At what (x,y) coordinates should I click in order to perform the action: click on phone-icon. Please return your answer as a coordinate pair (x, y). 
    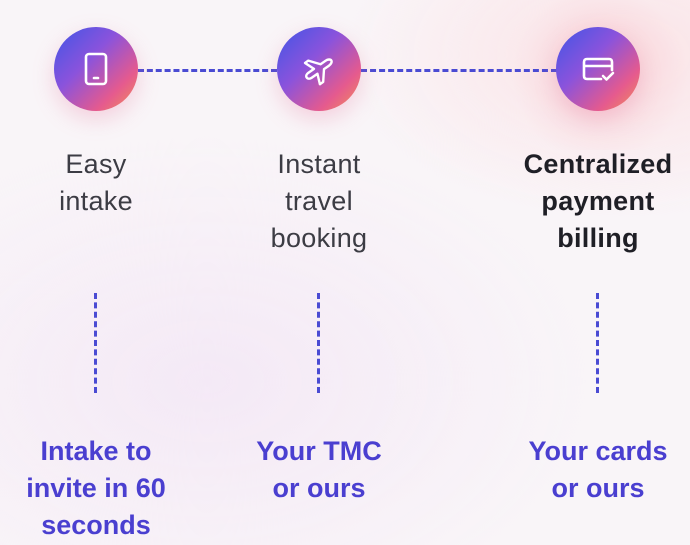
    Looking at the image, I should click on (96, 69).